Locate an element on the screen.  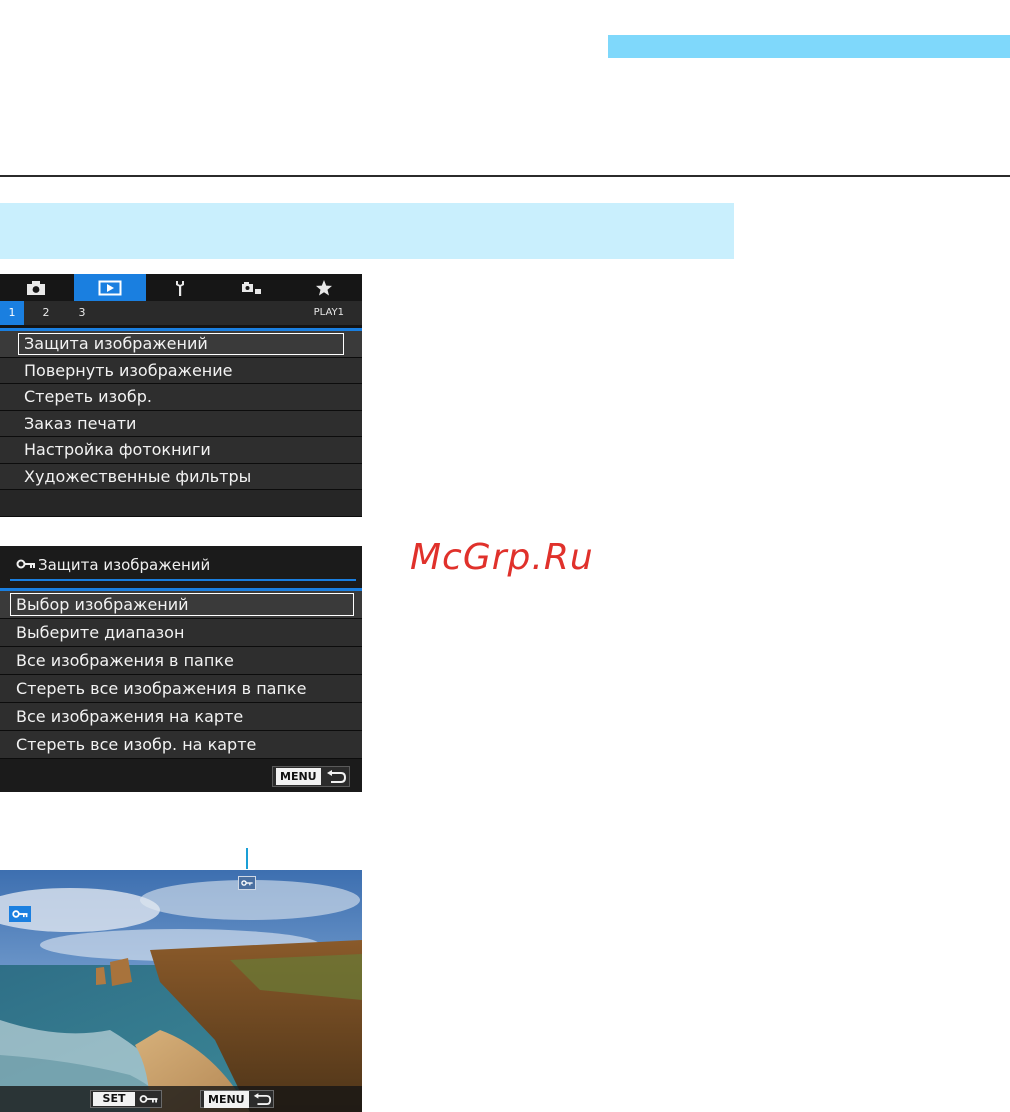
wrench-icon is located at coordinates (180, 288).